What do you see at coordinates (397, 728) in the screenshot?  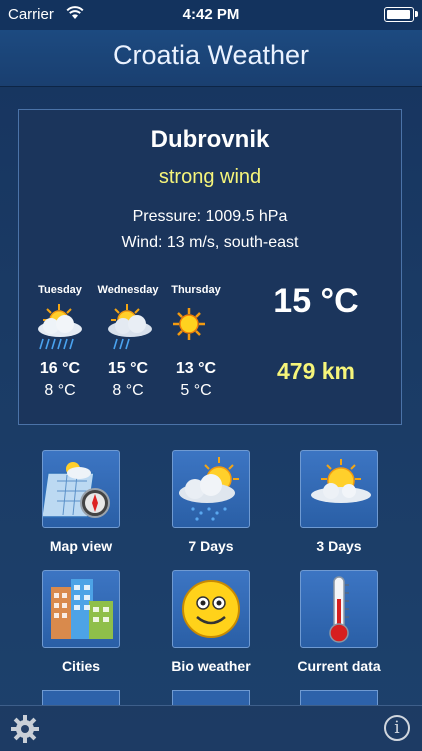 I see `info-icon: i` at bounding box center [397, 728].